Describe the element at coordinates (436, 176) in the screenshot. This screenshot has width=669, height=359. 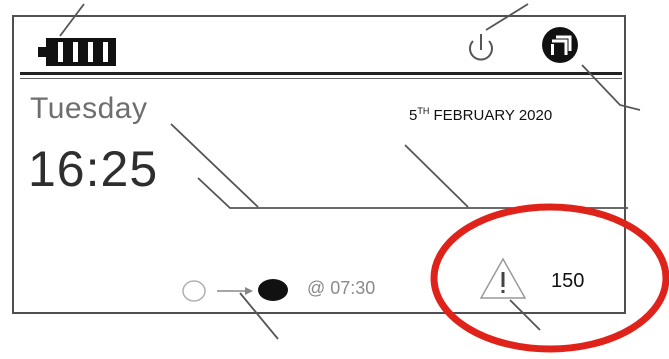
I see `callout-line-date` at that location.